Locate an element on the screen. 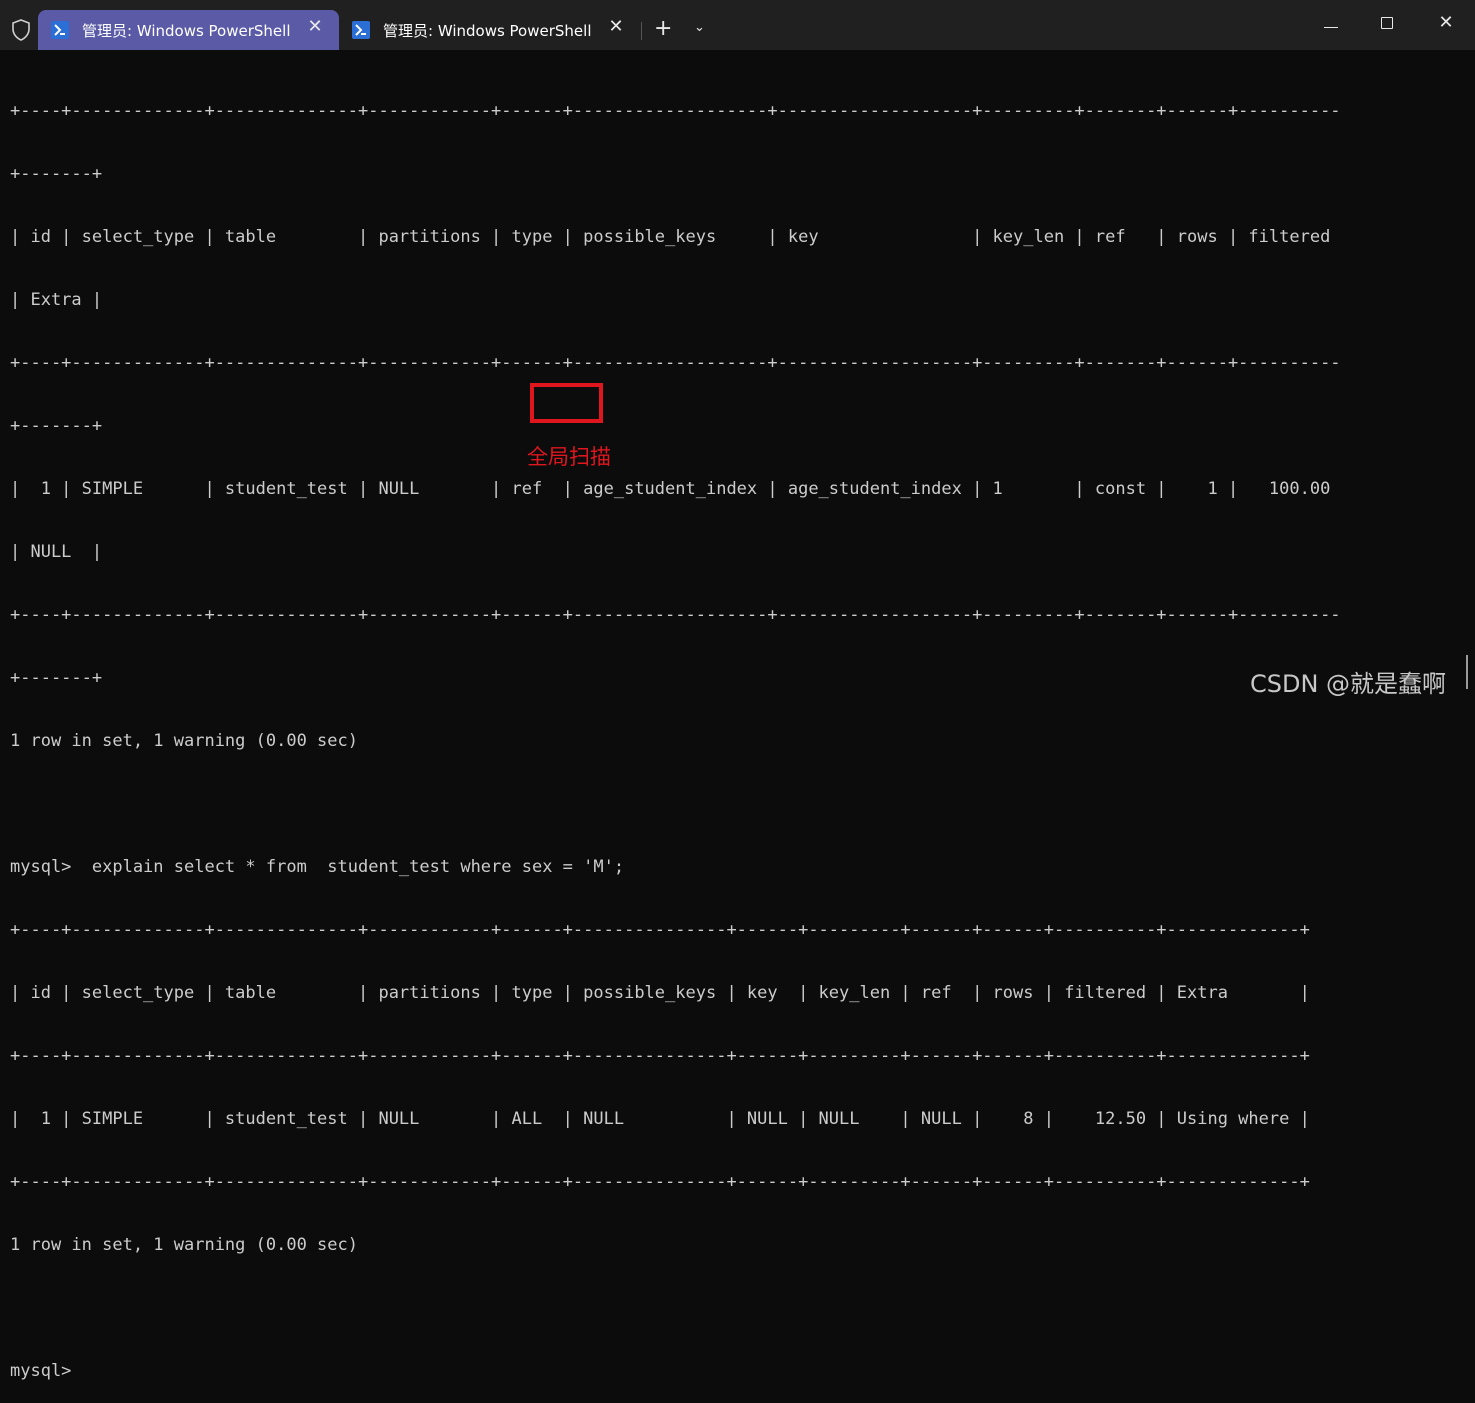  maximize-icon is located at coordinates (1387, 23).